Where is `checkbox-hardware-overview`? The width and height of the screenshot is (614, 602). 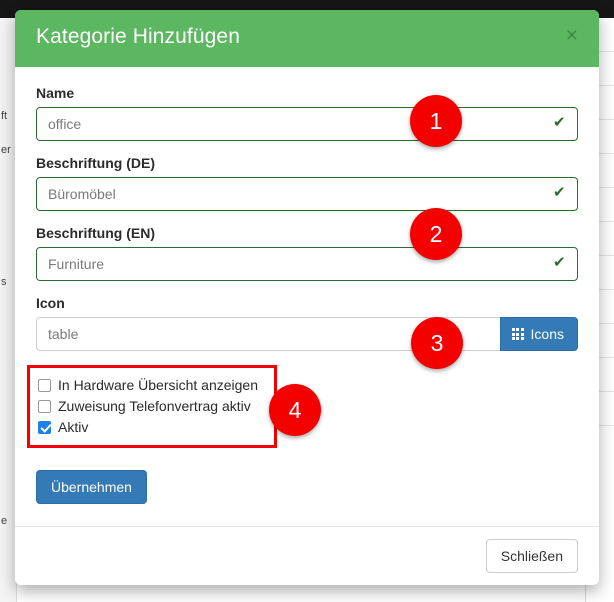
checkbox-hardware-overview is located at coordinates (44, 385).